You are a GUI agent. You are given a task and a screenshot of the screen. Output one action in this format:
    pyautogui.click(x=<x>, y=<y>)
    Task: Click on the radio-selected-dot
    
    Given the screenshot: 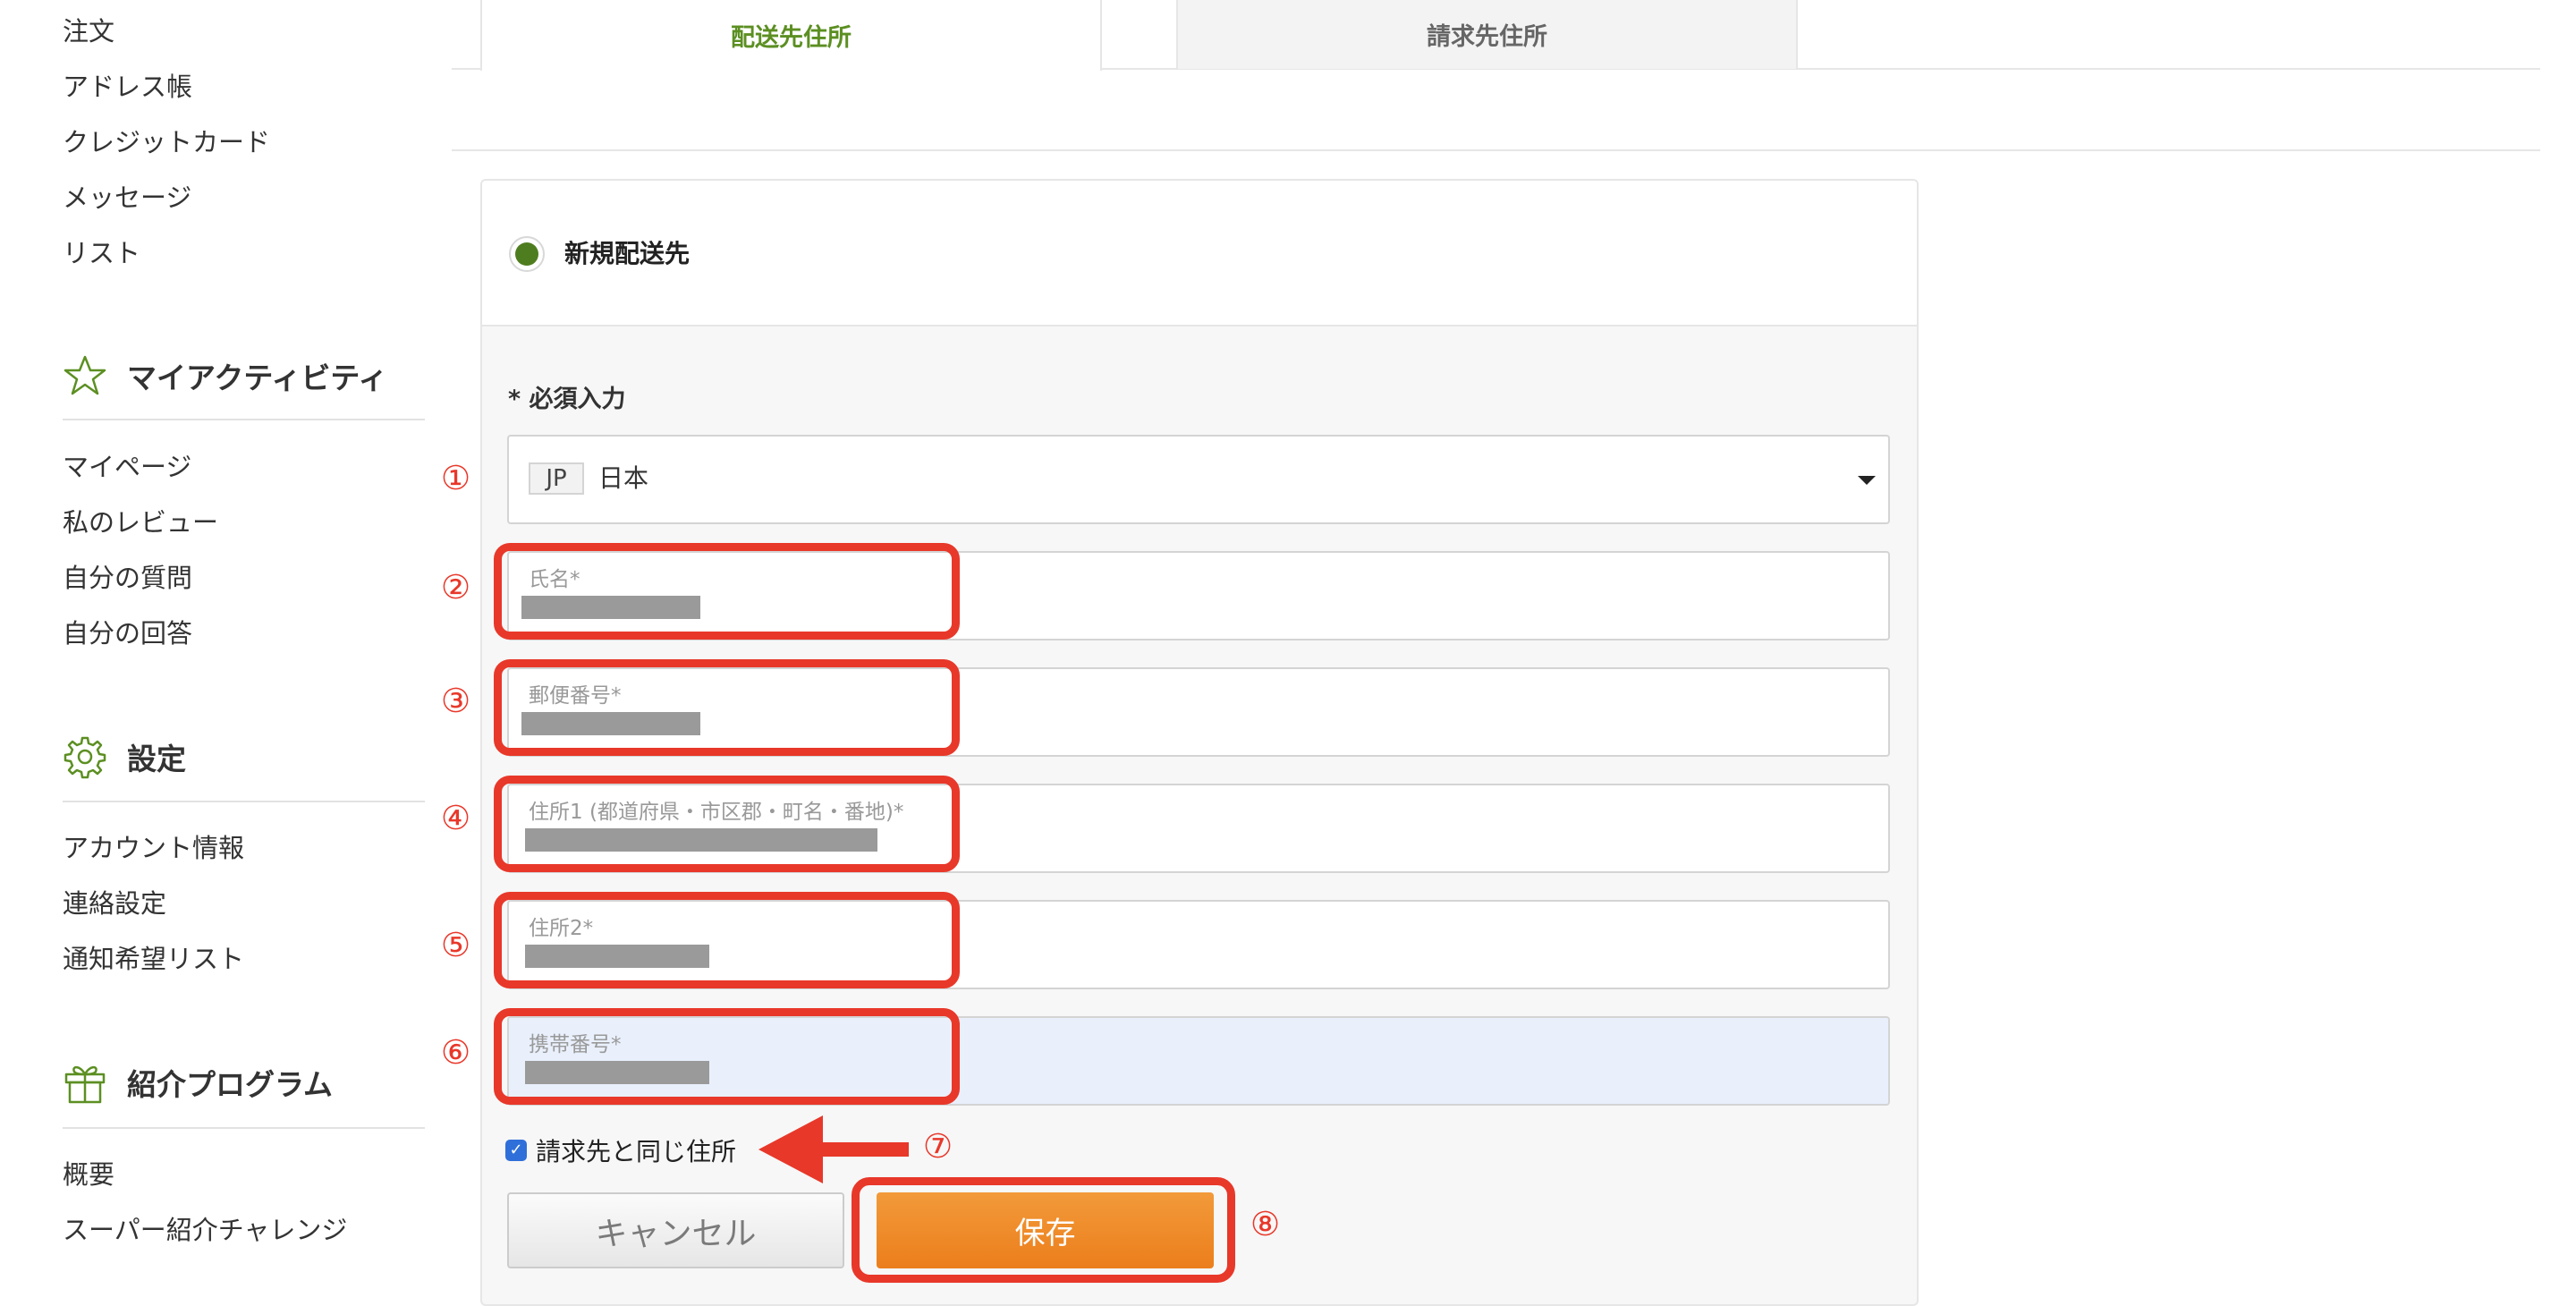 What is the action you would take?
    pyautogui.click(x=526, y=254)
    